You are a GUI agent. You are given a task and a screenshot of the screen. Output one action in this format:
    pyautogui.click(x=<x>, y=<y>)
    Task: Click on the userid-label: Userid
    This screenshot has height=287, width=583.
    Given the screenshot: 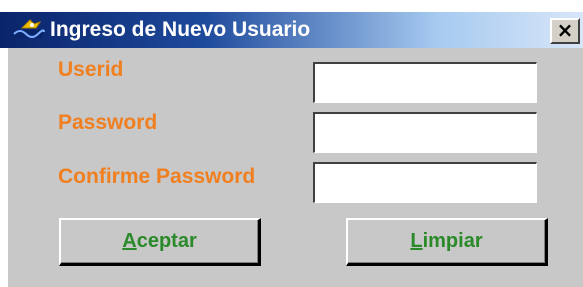 What is the action you would take?
    pyautogui.click(x=91, y=69)
    